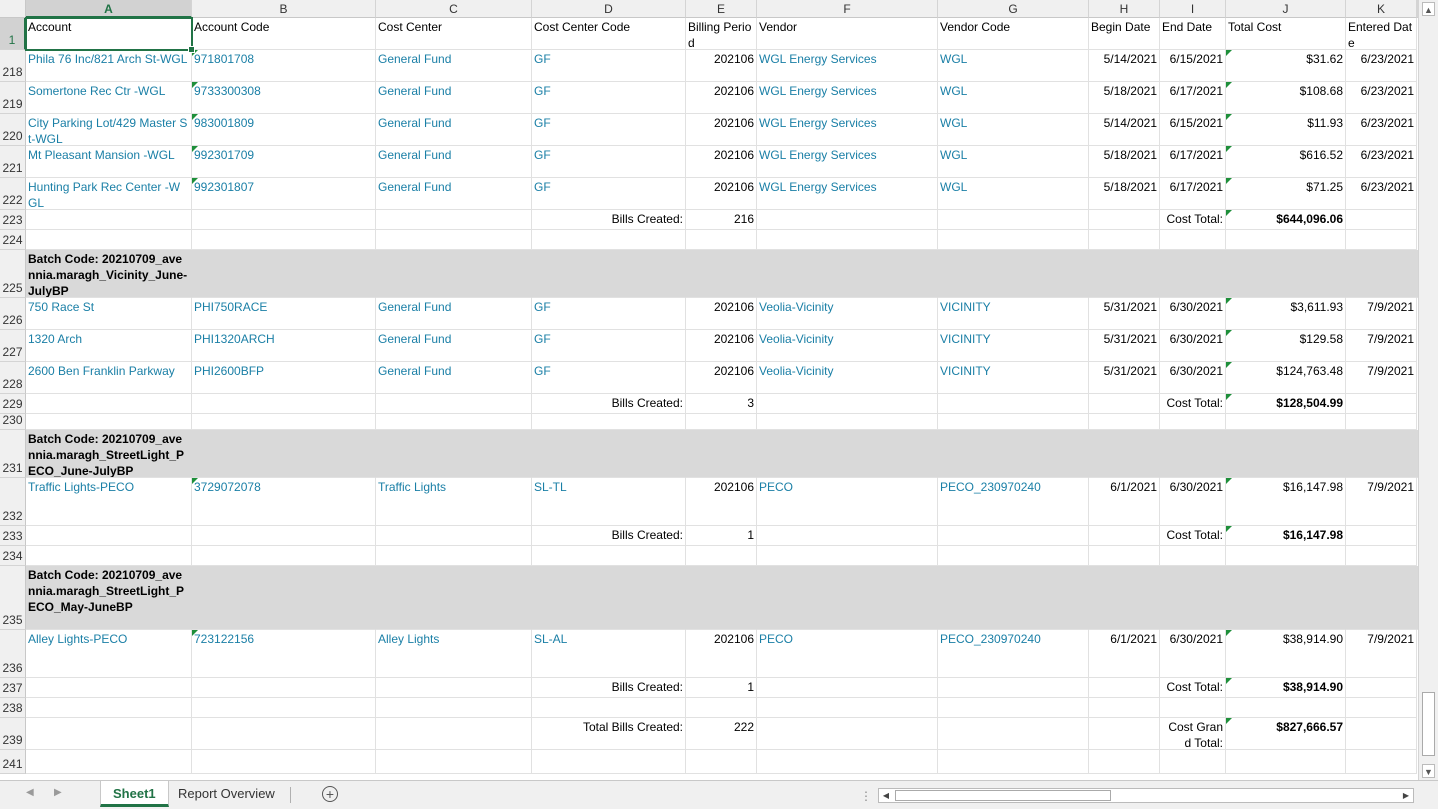  I want to click on cell-a1: Account, so click(109, 34).